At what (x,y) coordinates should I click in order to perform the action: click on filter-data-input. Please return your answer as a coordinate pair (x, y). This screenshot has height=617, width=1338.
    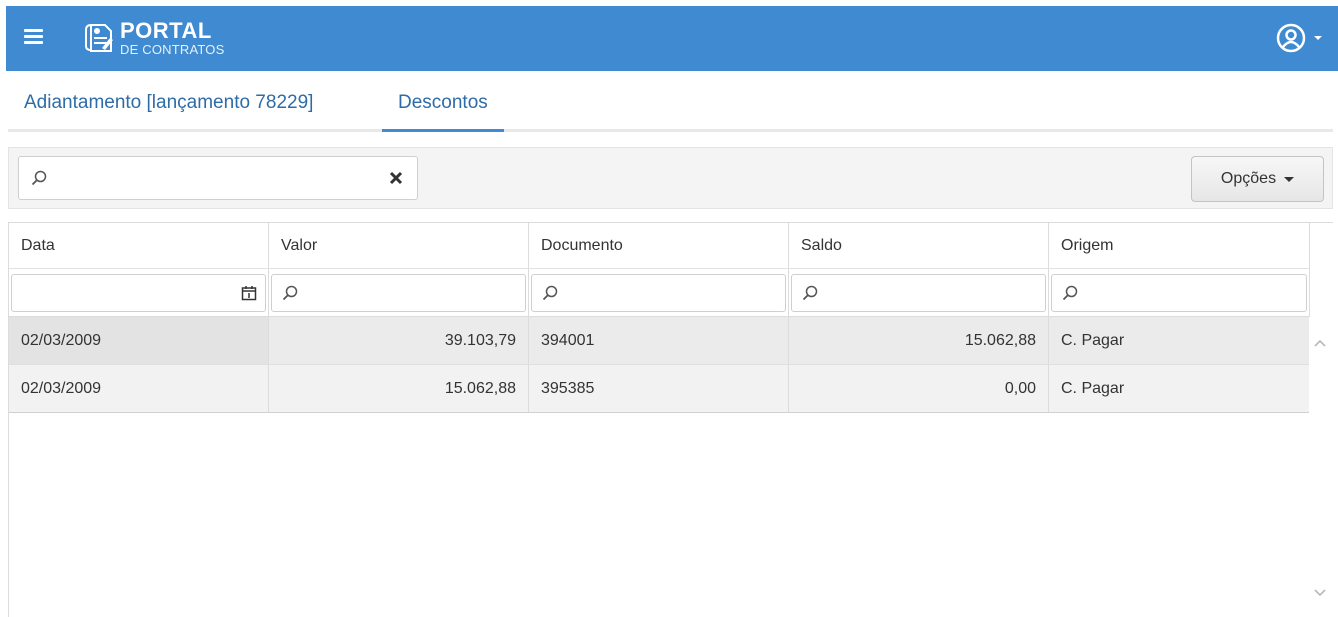
    Looking at the image, I should click on (138, 292).